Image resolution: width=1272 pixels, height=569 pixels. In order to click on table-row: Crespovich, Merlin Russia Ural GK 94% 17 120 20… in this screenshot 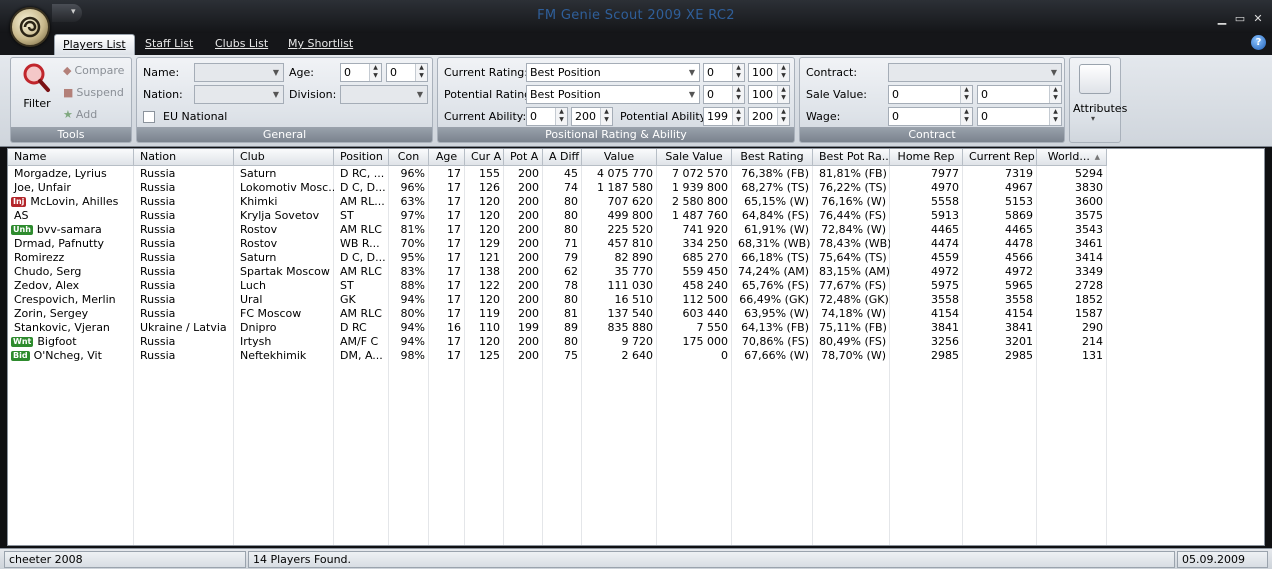, I will do `click(557, 300)`.